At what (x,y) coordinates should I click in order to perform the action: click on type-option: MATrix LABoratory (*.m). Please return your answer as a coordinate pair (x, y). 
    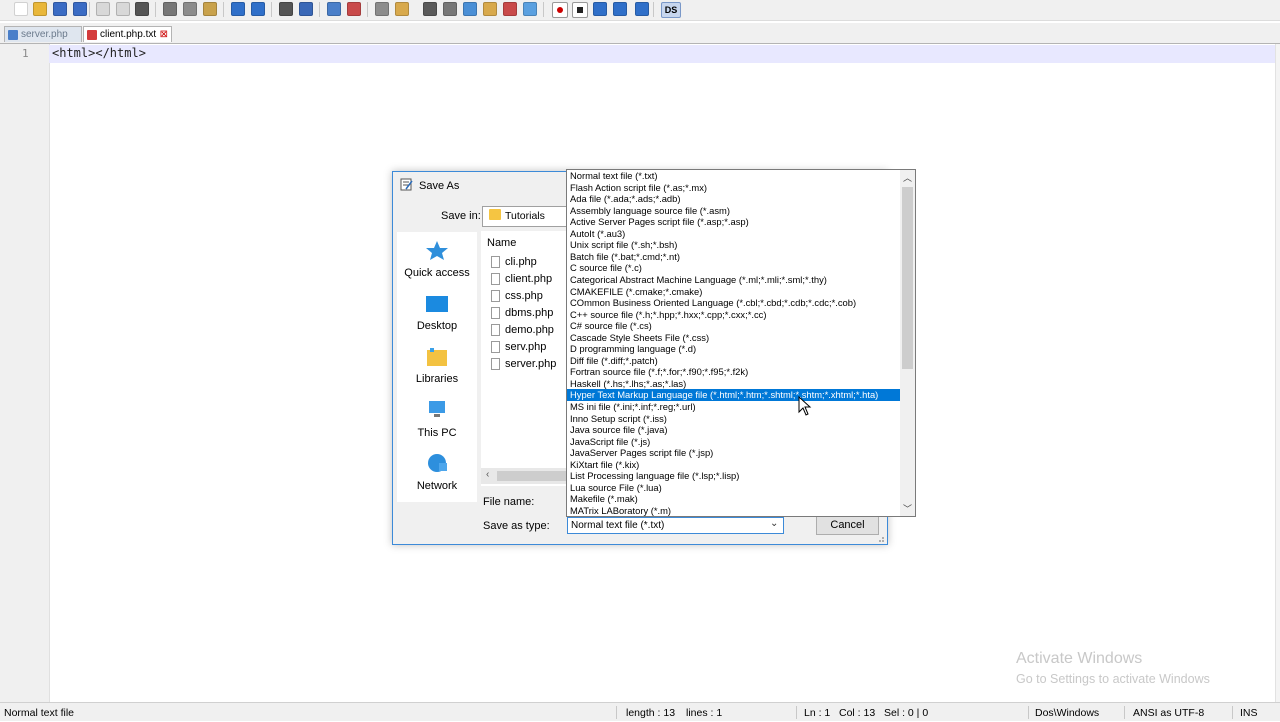
    Looking at the image, I should click on (733, 511).